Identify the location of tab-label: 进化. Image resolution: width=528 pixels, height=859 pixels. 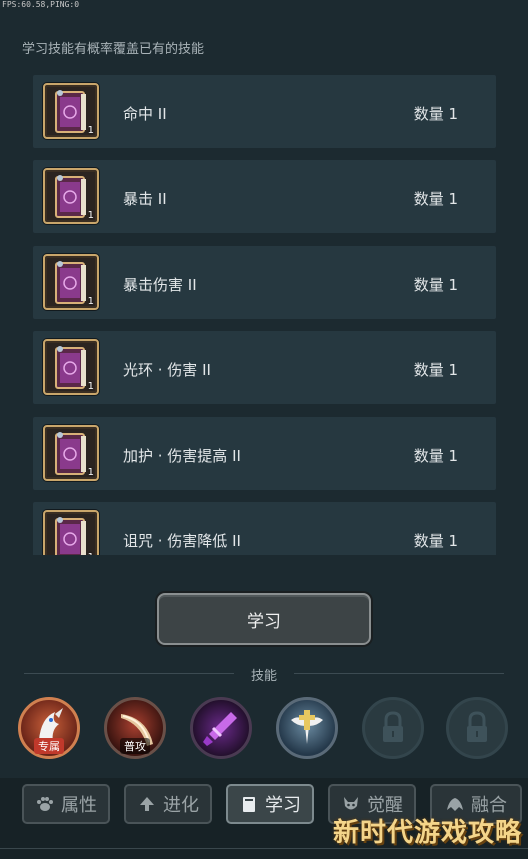
(181, 805).